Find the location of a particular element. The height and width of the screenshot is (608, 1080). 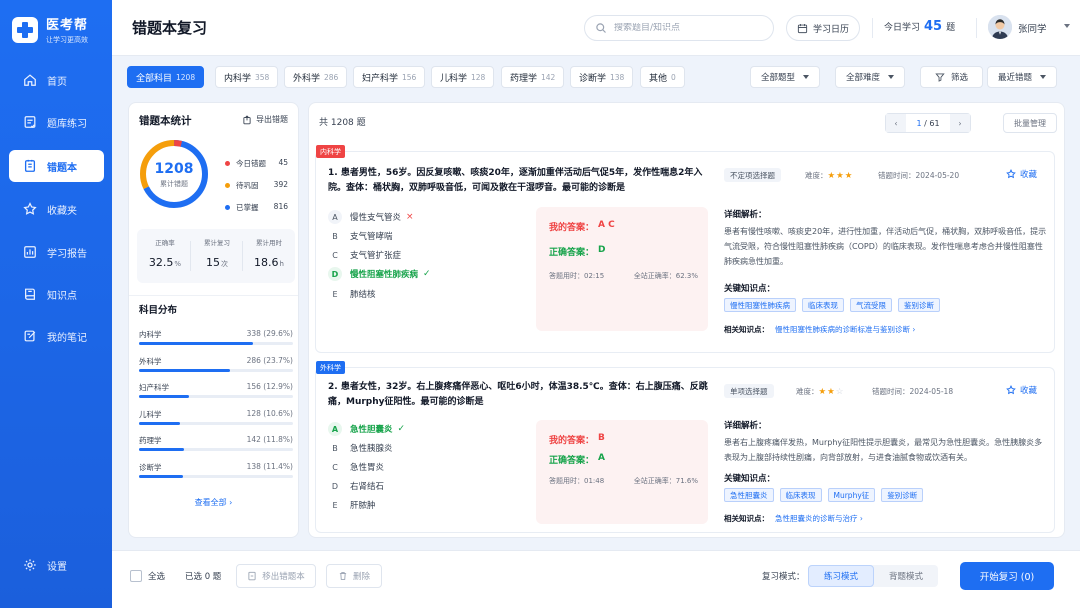

nav-item-notes: 我的笔记 is located at coordinates (56, 336).